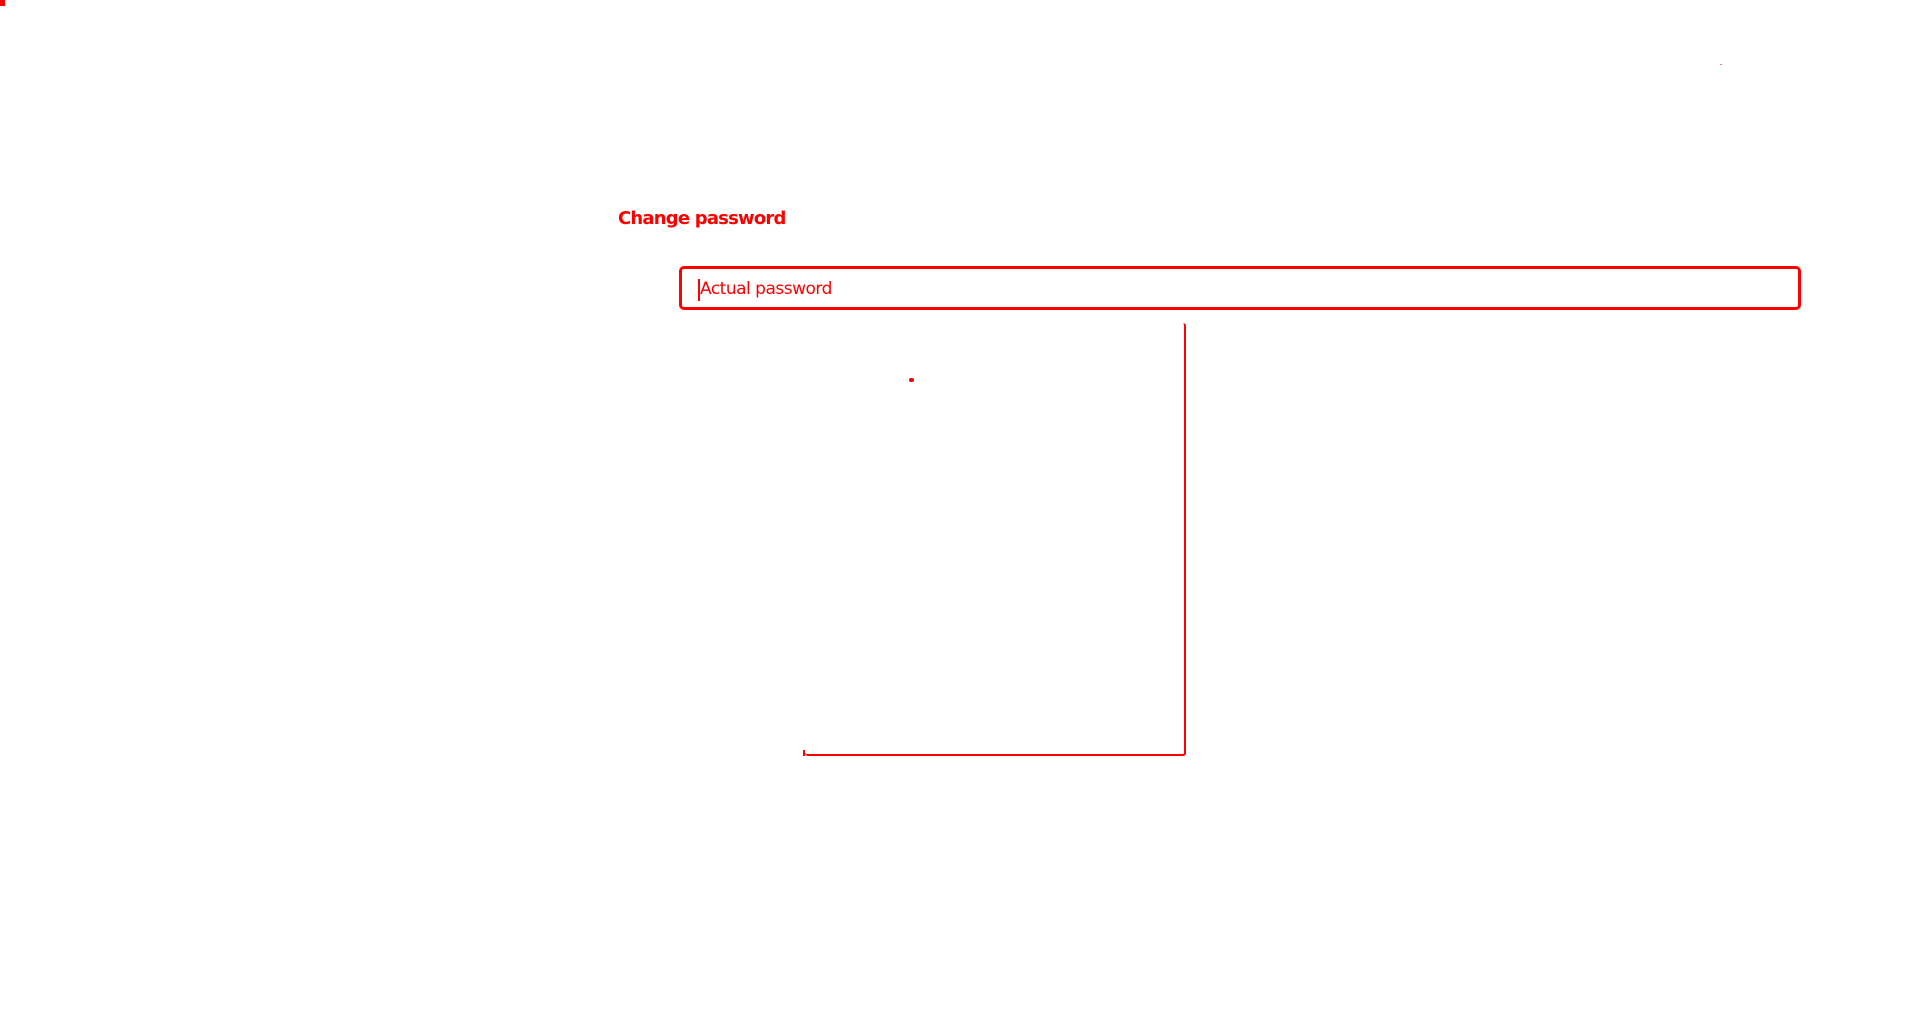 The width and height of the screenshot is (1920, 1020). What do you see at coordinates (766, 289) in the screenshot?
I see `actual-password-placeholder: Actual password` at bounding box center [766, 289].